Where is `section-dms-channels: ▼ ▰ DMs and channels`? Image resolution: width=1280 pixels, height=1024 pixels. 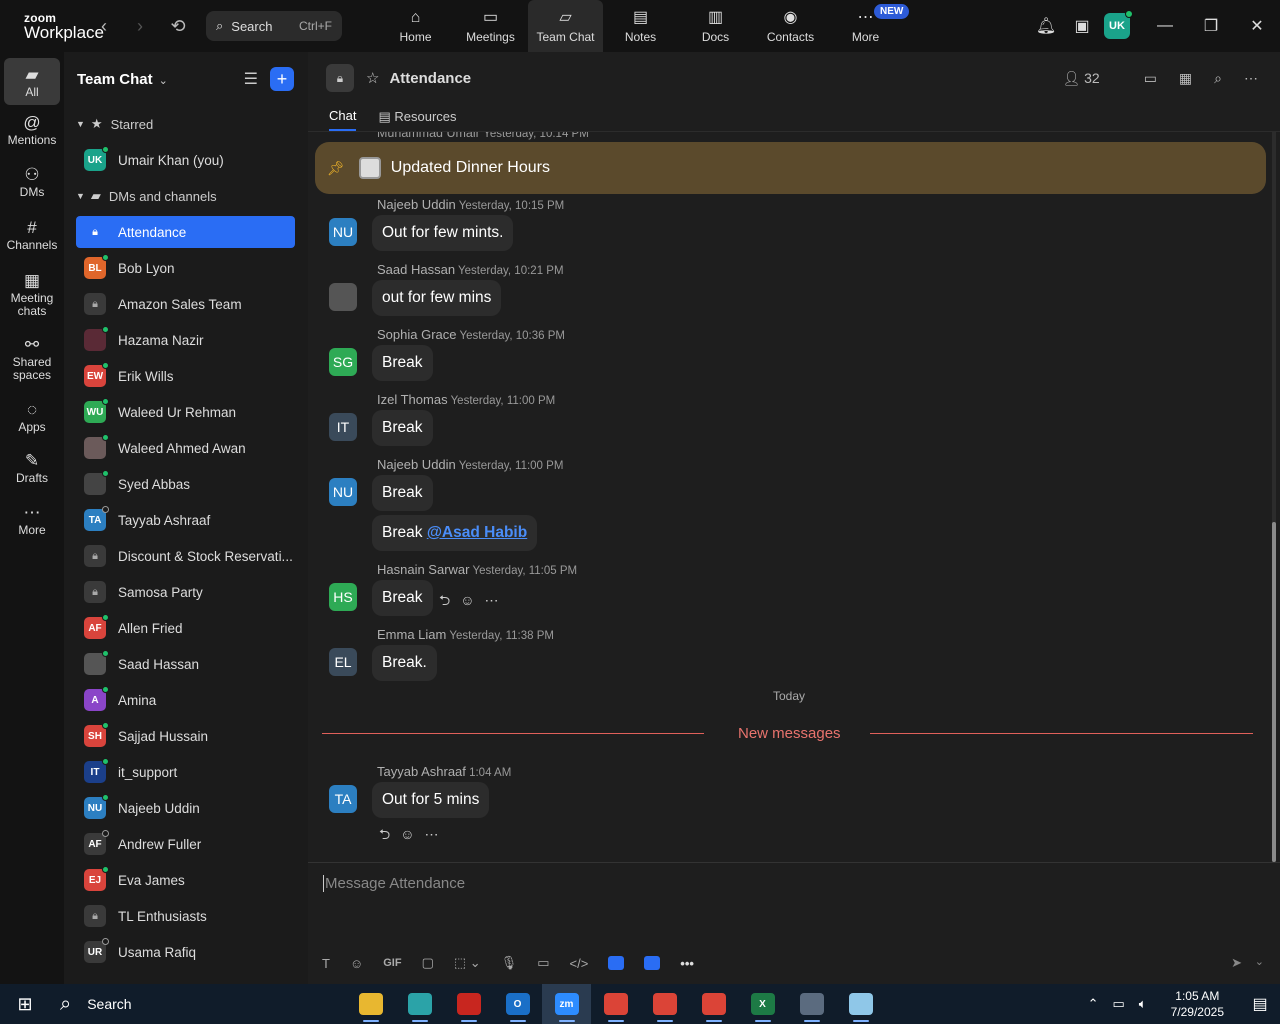 section-dms-channels: ▼ ▰ DMs and channels is located at coordinates (186, 196).